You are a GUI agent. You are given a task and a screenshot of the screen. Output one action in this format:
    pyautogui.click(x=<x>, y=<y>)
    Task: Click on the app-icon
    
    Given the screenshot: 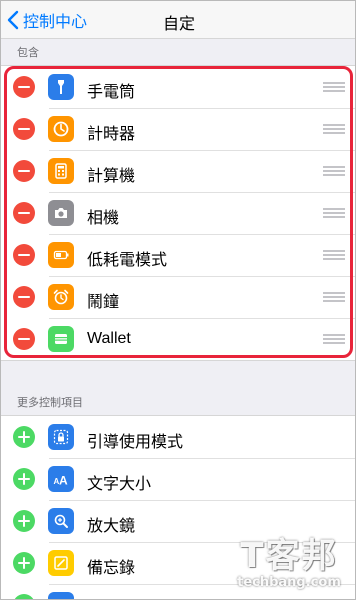 What is the action you would take?
    pyautogui.click(x=61, y=595)
    